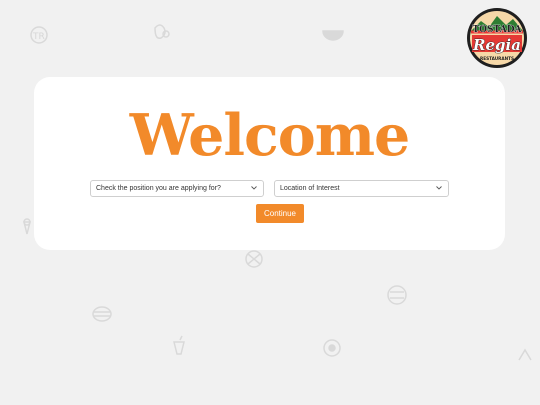  I want to click on plate-icon, so click(397, 295).